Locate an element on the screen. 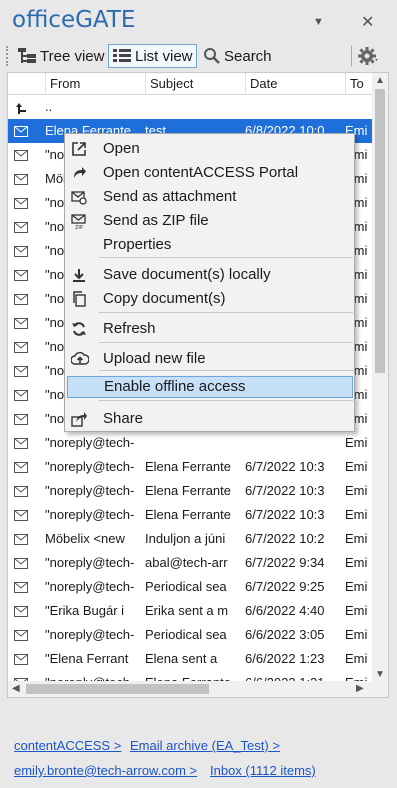  download-icon is located at coordinates (79, 275).